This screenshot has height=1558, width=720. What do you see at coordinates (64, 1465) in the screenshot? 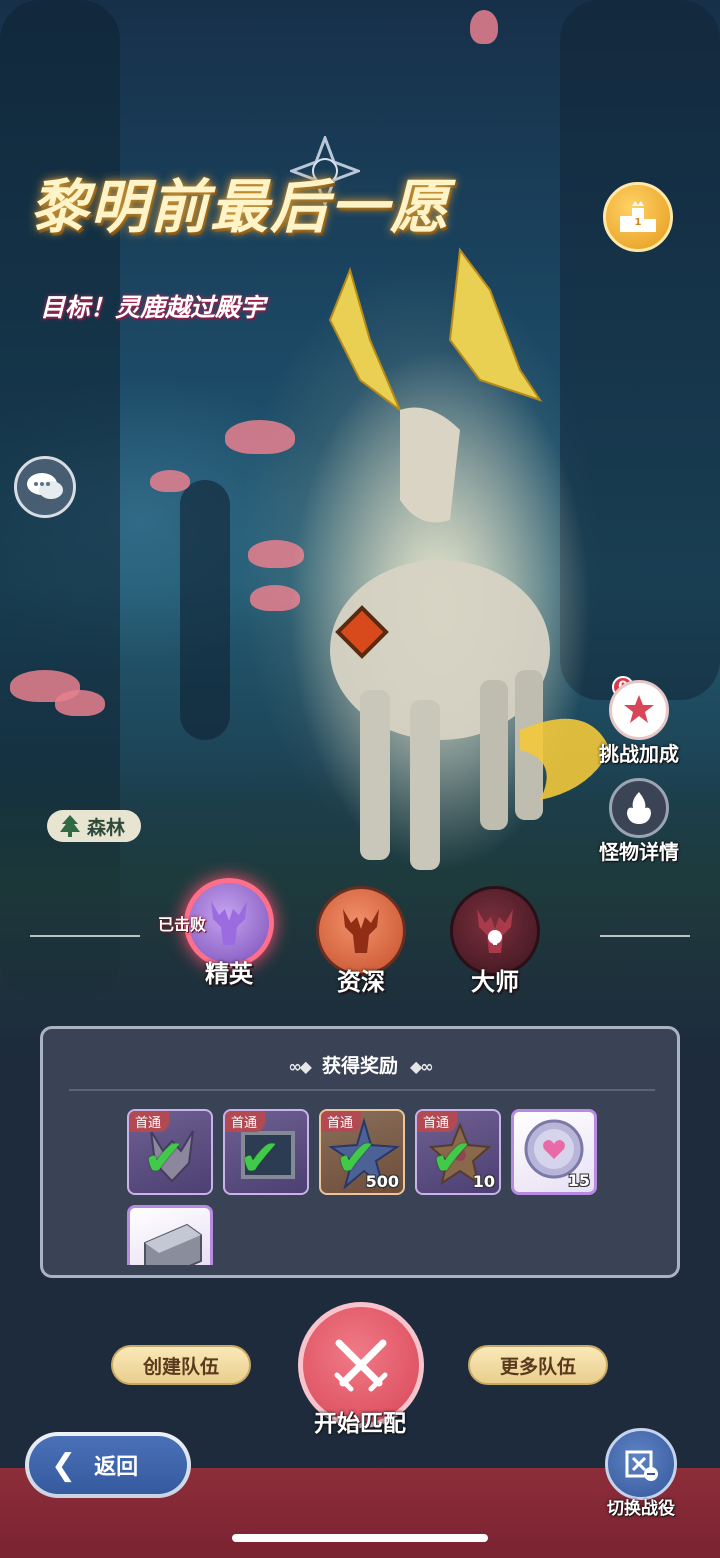
I see `back-arrow-icon: ❮` at bounding box center [64, 1465].